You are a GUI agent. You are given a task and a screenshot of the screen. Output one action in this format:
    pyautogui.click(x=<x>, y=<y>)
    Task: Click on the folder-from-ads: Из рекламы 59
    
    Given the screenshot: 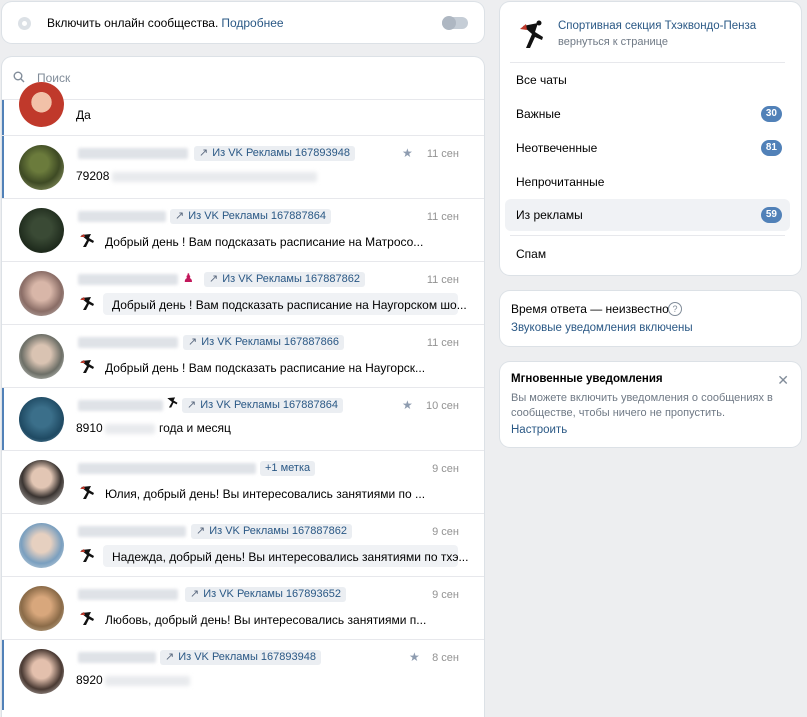 What is the action you would take?
    pyautogui.click(x=647, y=215)
    